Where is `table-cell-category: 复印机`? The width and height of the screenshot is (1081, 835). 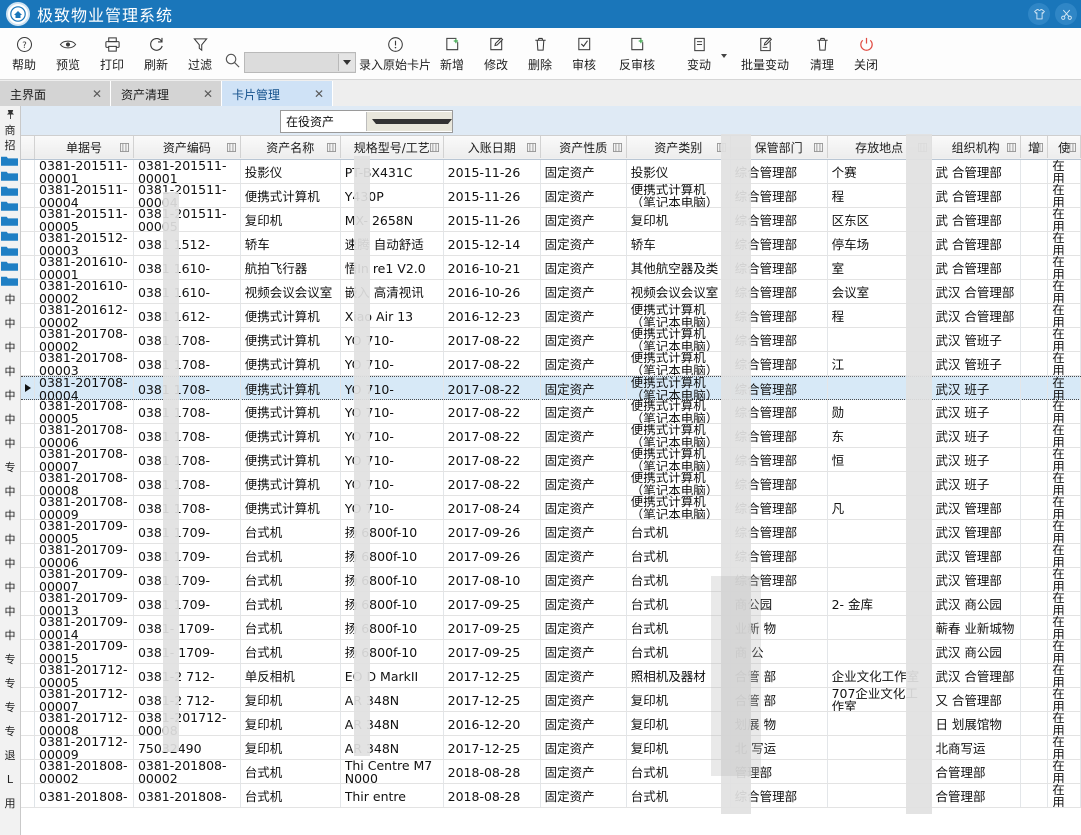
table-cell-category: 复印机 is located at coordinates (679, 723).